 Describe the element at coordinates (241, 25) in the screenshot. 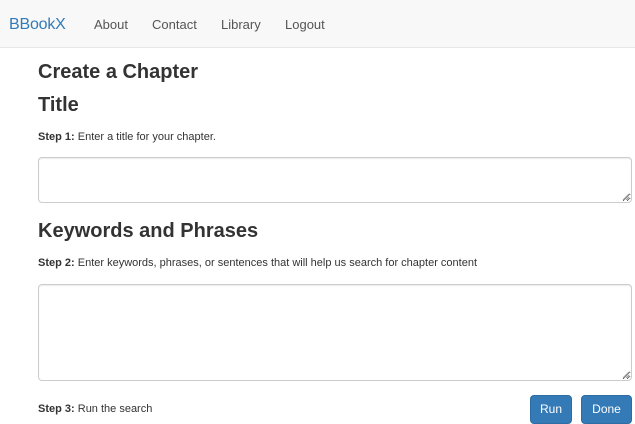

I see `nav-library-link: Library` at that location.